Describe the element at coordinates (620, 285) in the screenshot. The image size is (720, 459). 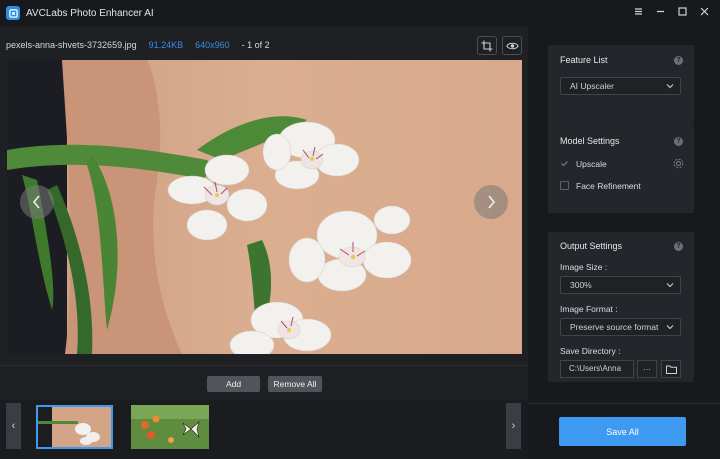
I see `image-size-select: 300%` at that location.